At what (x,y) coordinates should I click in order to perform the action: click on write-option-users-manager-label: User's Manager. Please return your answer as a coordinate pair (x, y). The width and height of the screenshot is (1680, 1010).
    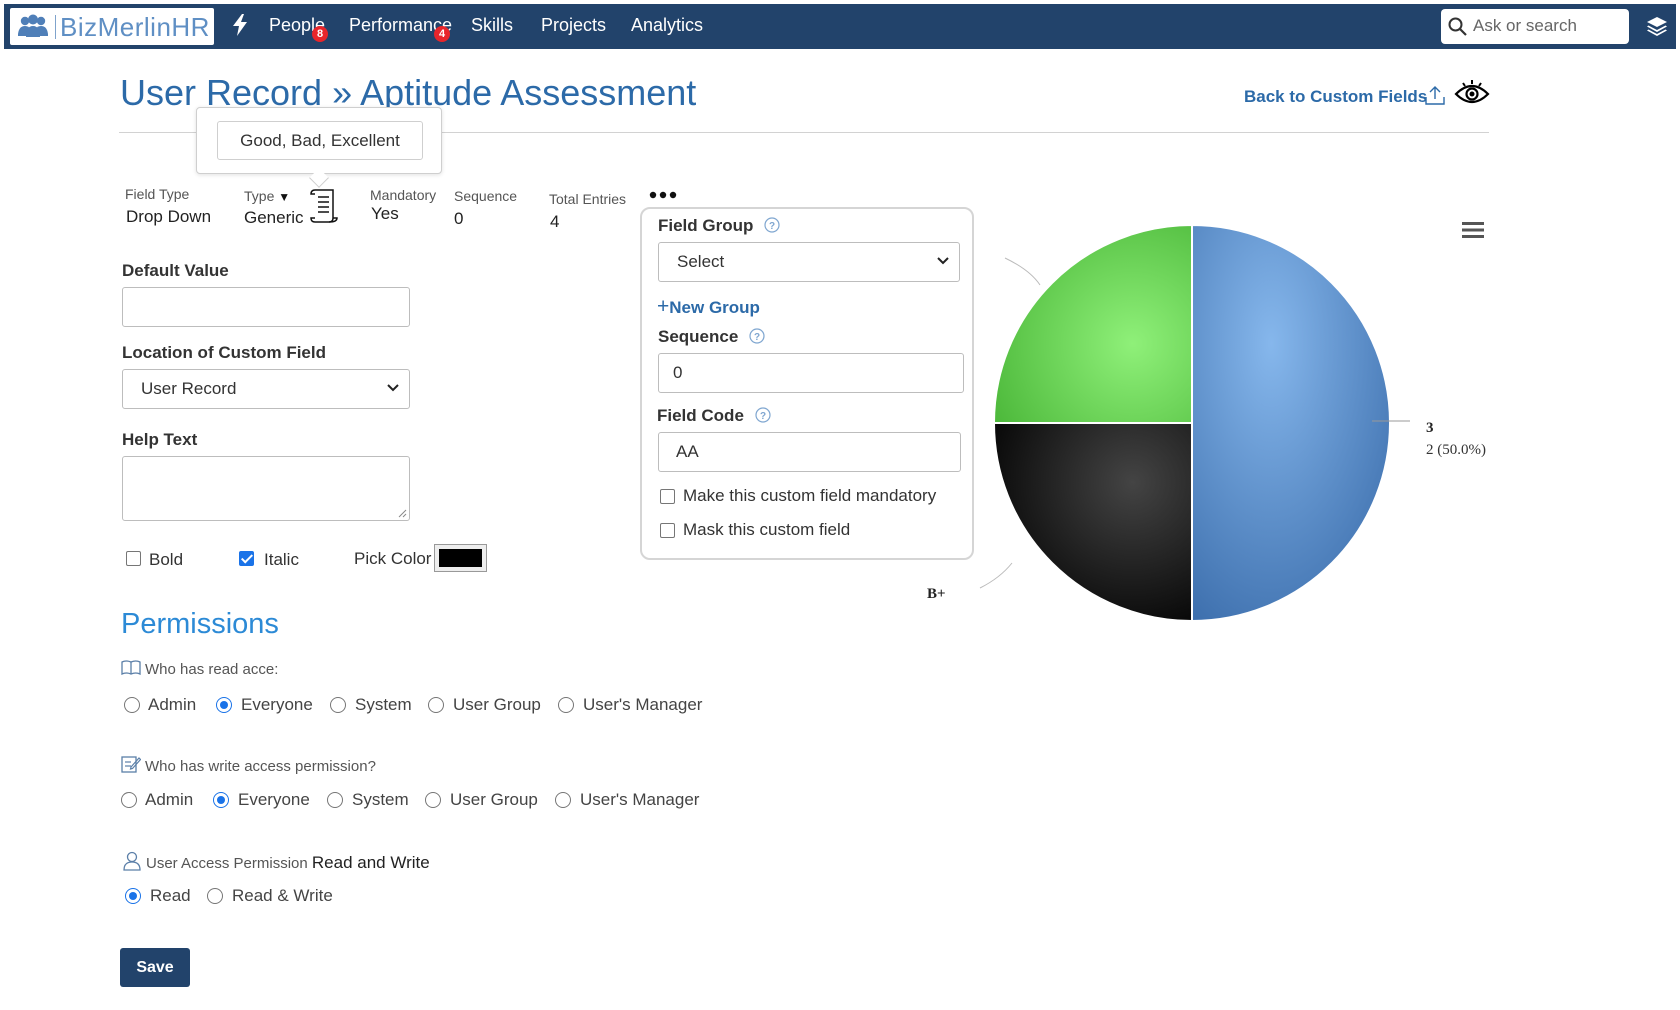
    Looking at the image, I should click on (640, 799).